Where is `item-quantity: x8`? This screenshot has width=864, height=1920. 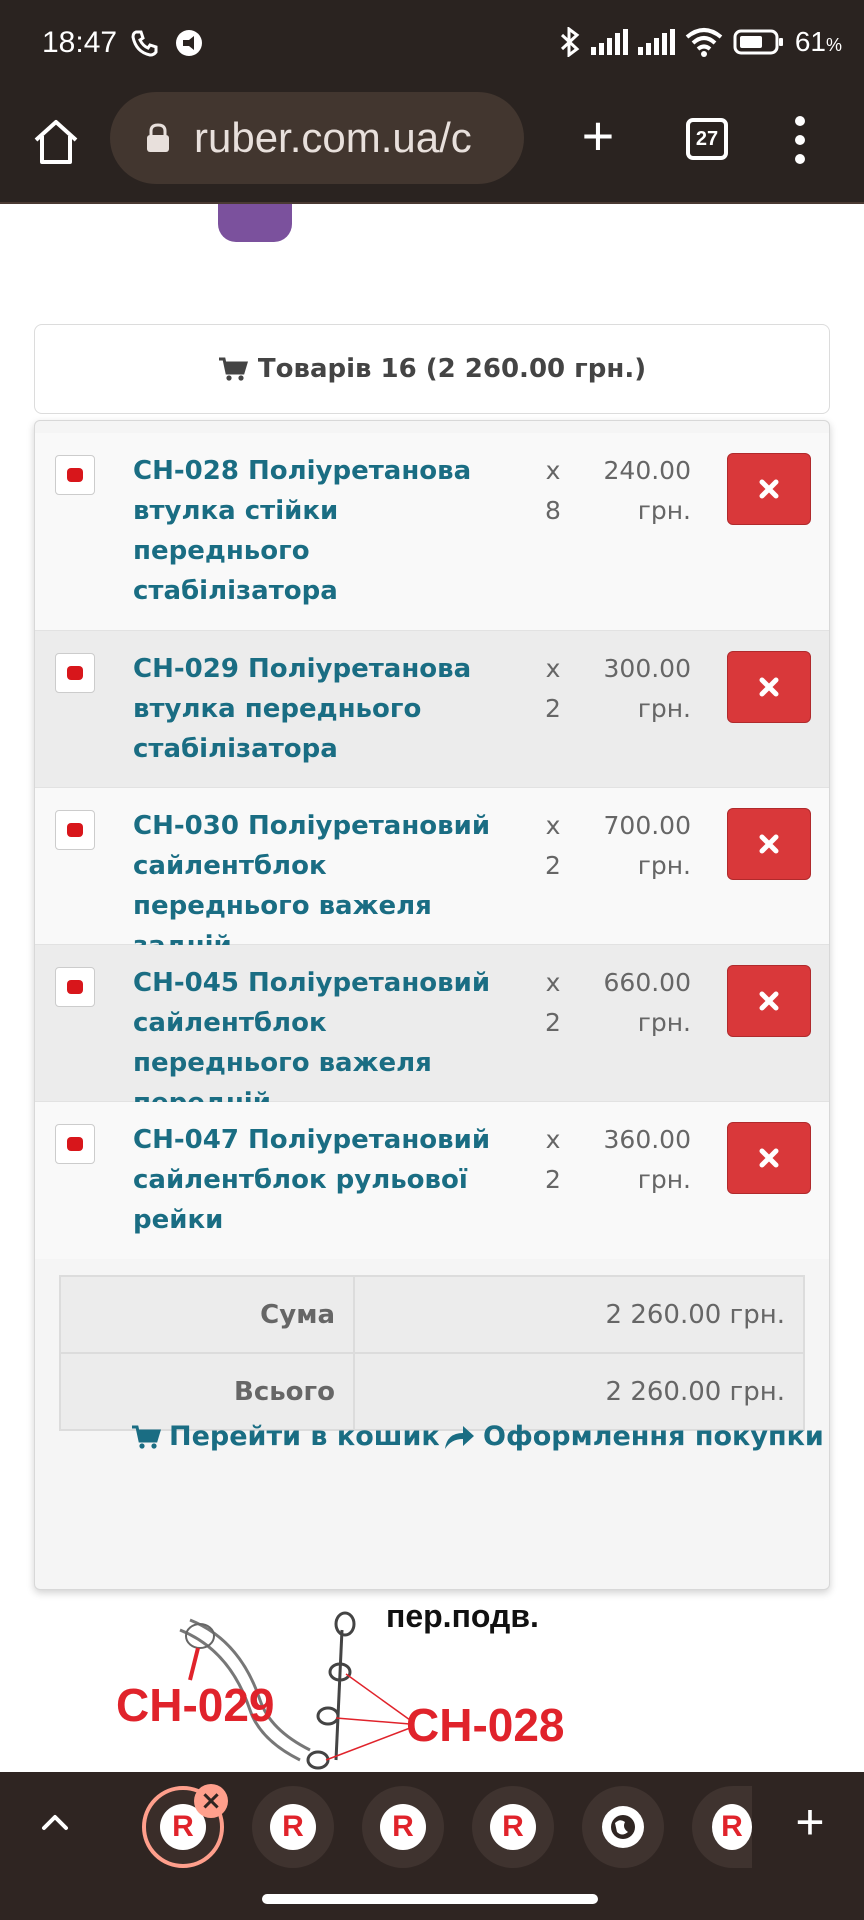
item-quantity: x8 is located at coordinates (553, 490).